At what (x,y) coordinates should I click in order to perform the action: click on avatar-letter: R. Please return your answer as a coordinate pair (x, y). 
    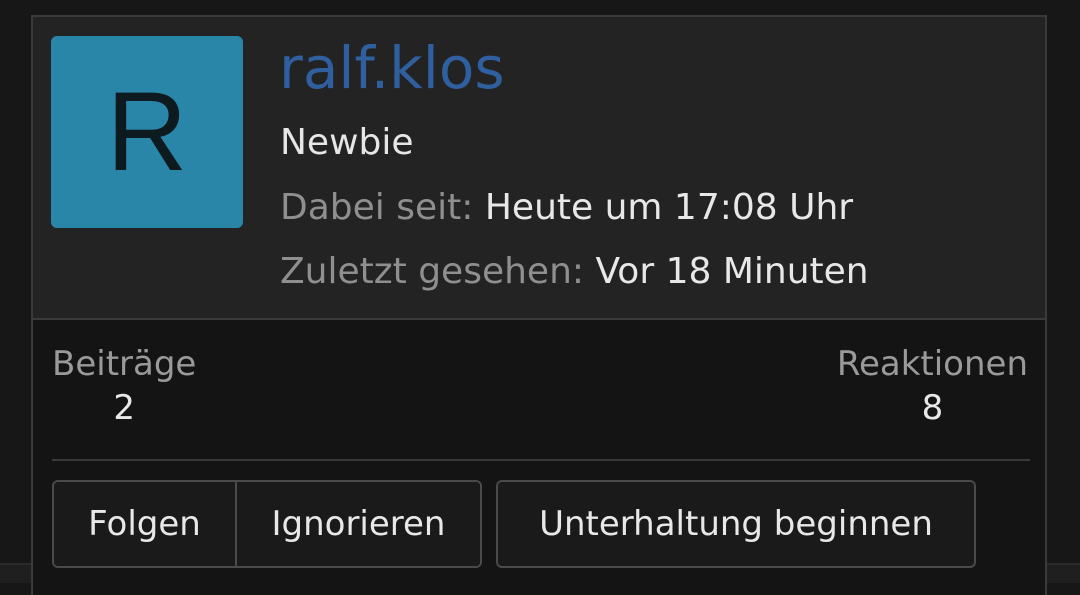
    Looking at the image, I should click on (147, 131).